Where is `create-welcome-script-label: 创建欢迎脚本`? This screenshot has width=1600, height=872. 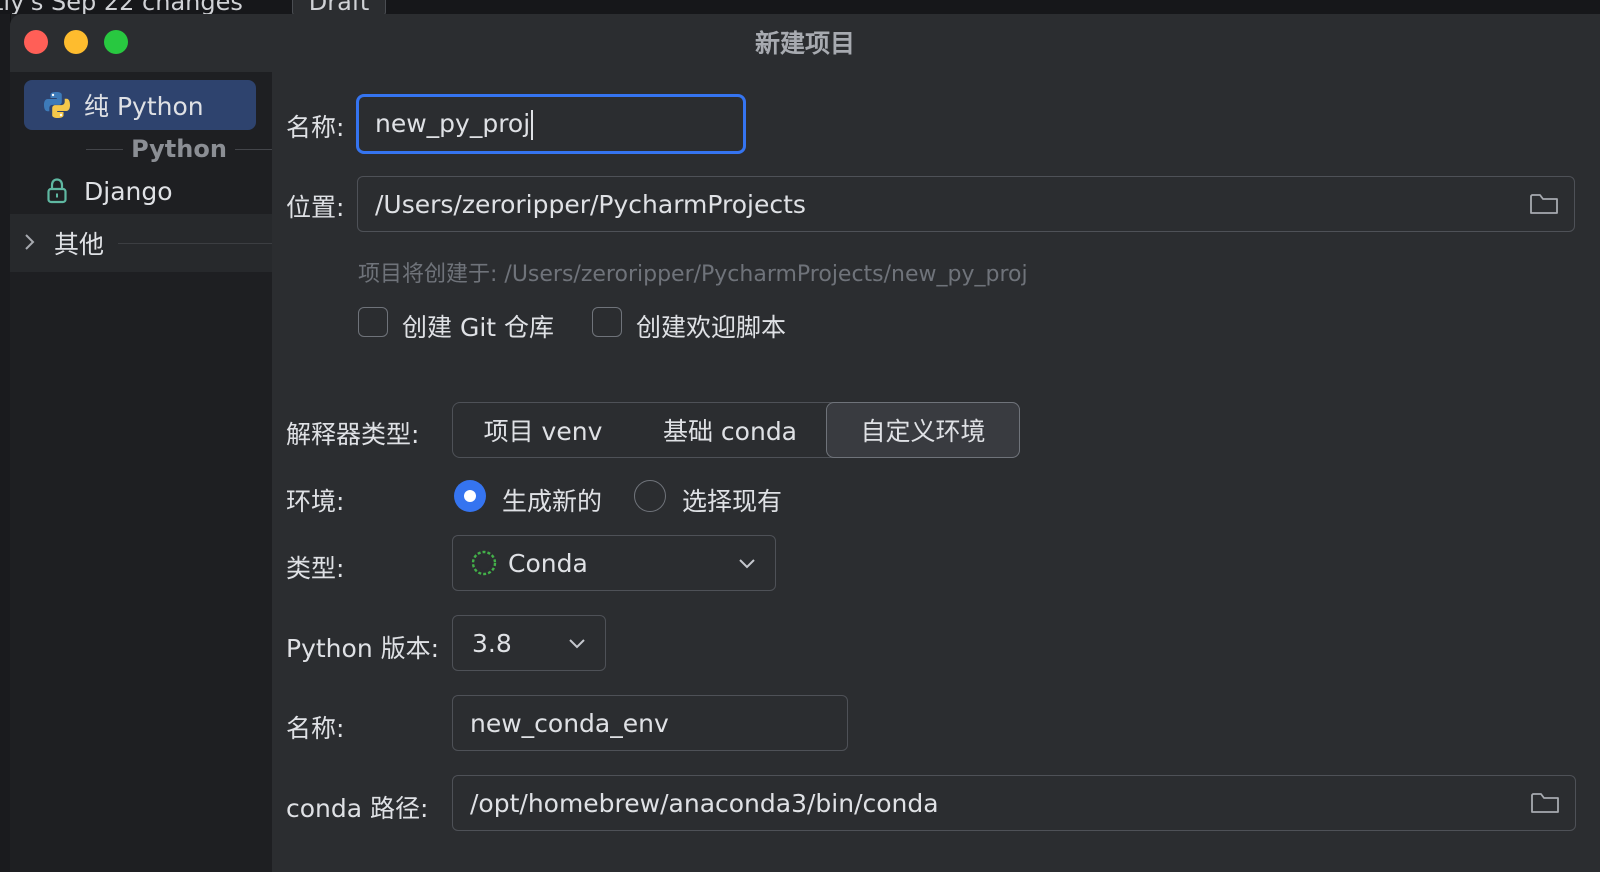 create-welcome-script-label: 创建欢迎脚本 is located at coordinates (711, 327).